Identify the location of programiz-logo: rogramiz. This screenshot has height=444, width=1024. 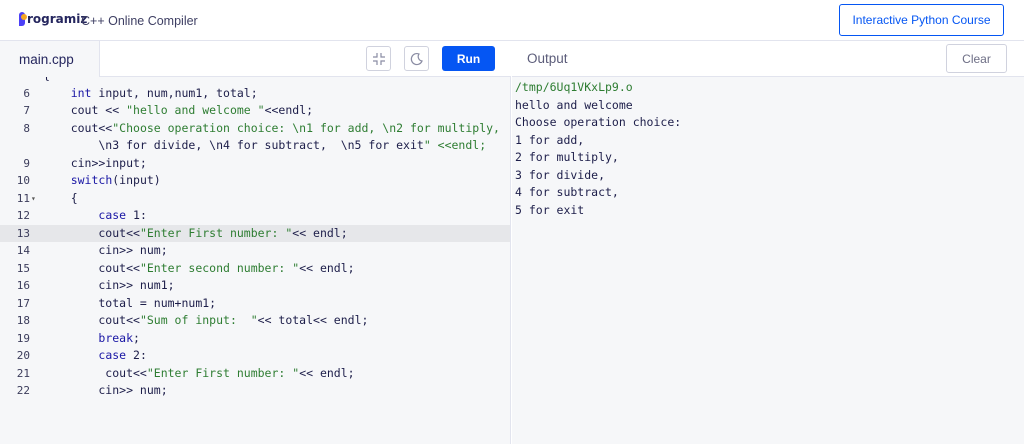
(53, 19).